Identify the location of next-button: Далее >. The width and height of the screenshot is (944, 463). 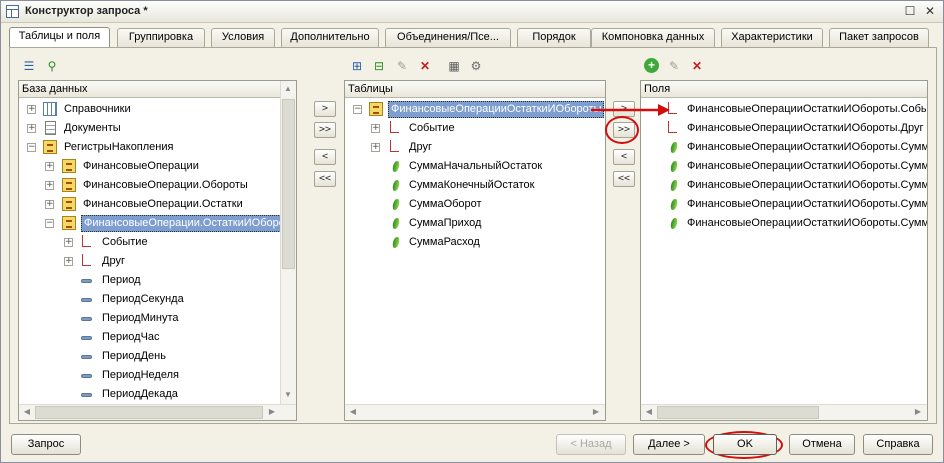
(669, 444).